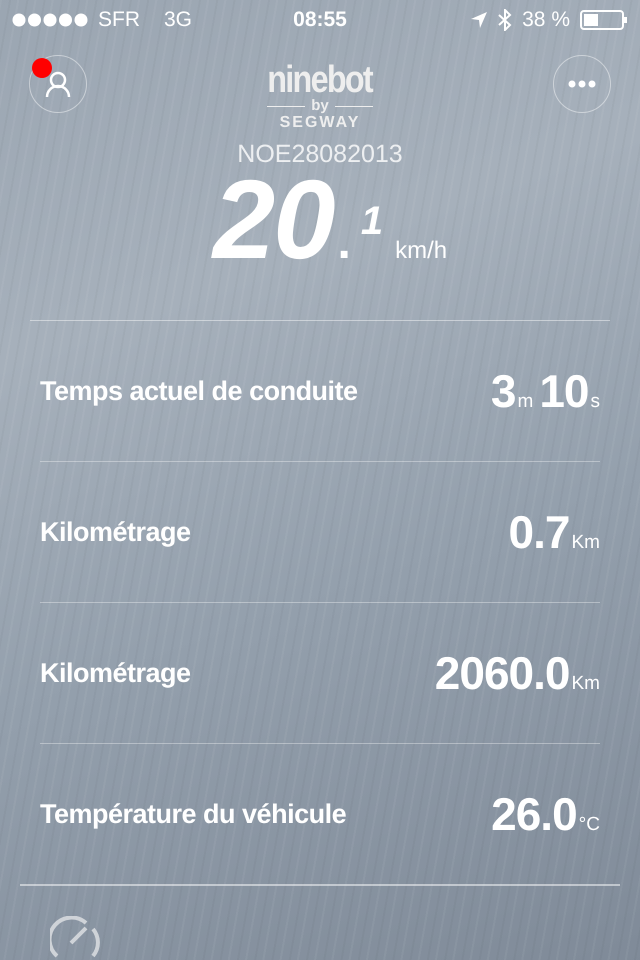 The image size is (640, 960). I want to click on battery-percent: 38 %, so click(546, 20).